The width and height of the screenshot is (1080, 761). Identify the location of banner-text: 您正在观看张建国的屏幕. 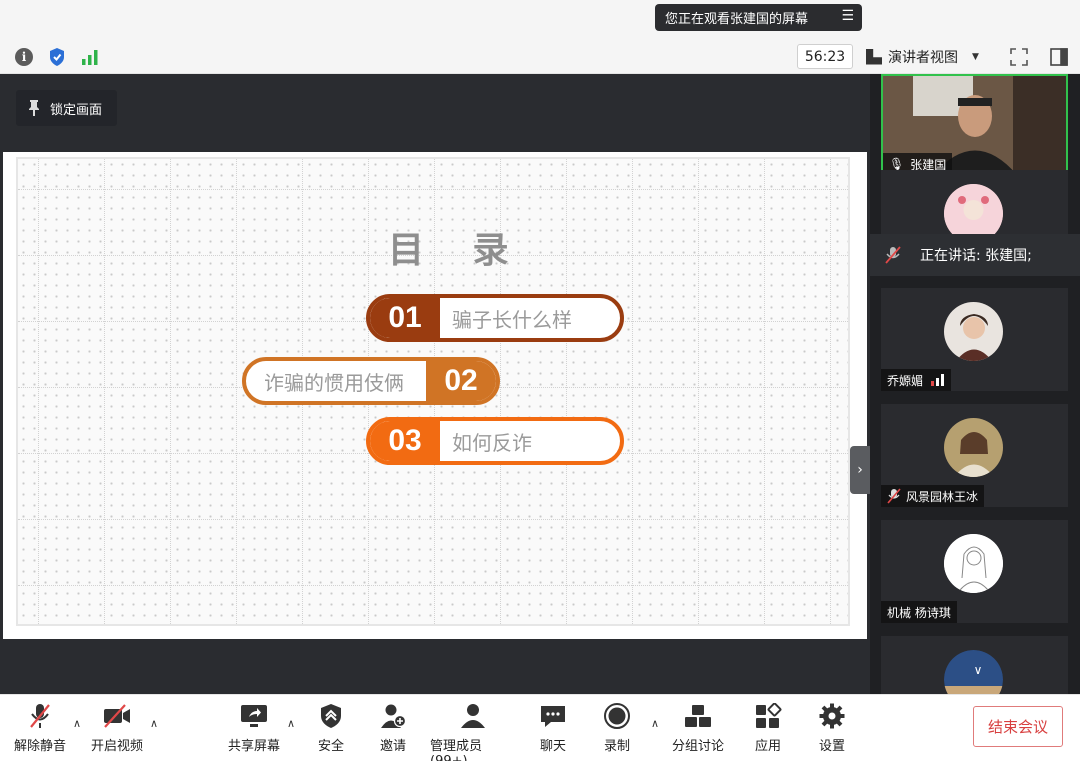
(737, 19).